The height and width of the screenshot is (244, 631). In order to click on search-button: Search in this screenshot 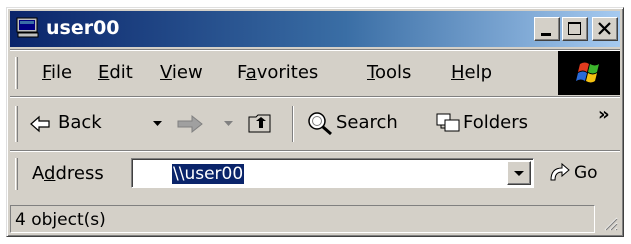, I will do `click(366, 124)`.